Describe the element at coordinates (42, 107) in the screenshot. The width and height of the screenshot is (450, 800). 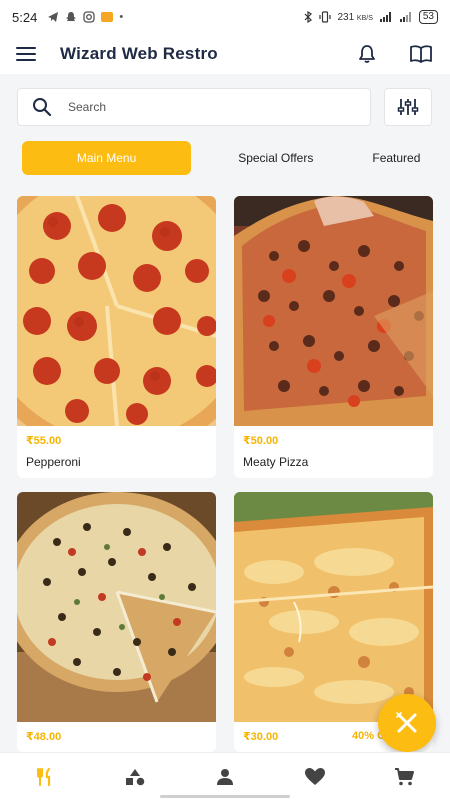
I see `search-icon` at that location.